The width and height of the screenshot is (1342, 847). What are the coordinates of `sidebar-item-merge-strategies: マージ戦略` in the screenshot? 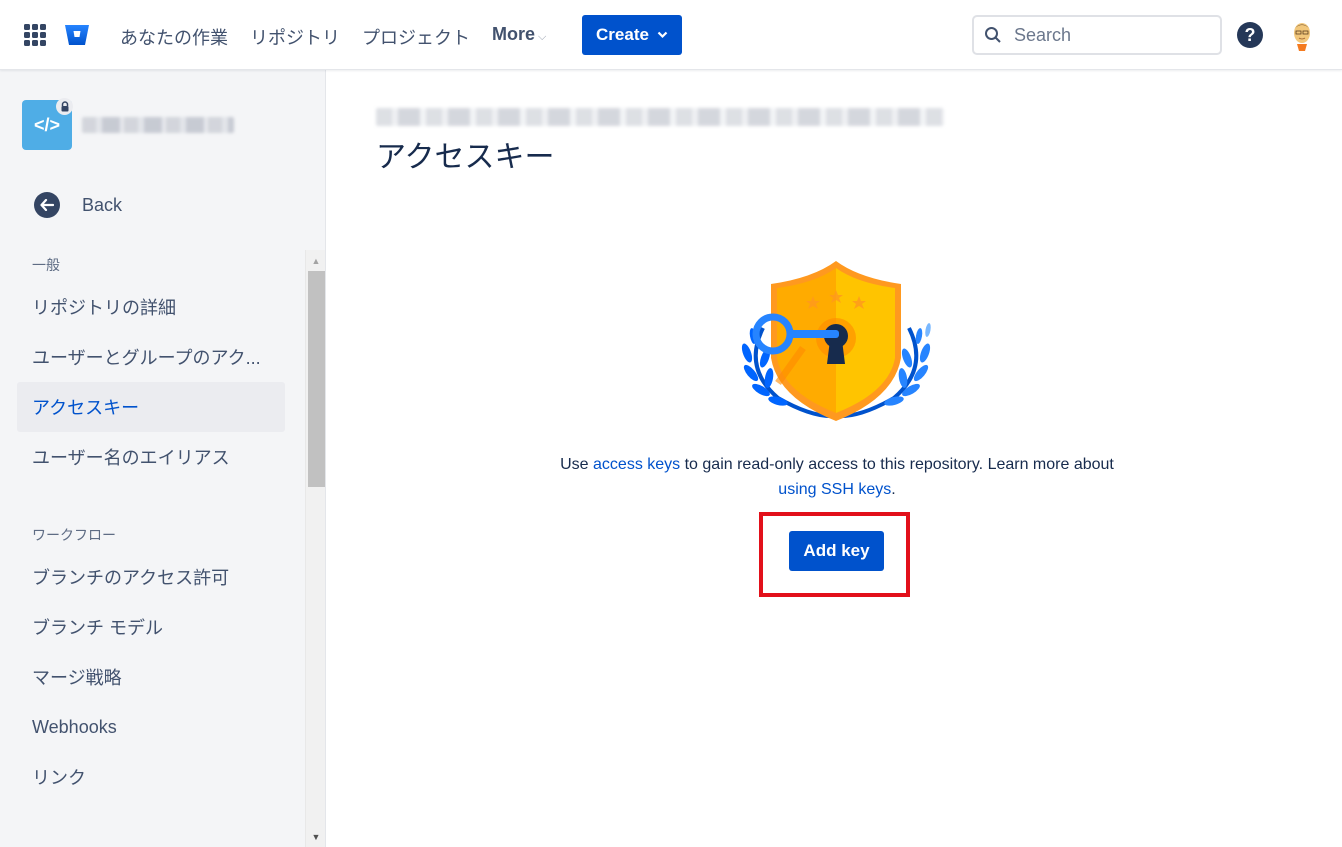 It's located at (151, 677).